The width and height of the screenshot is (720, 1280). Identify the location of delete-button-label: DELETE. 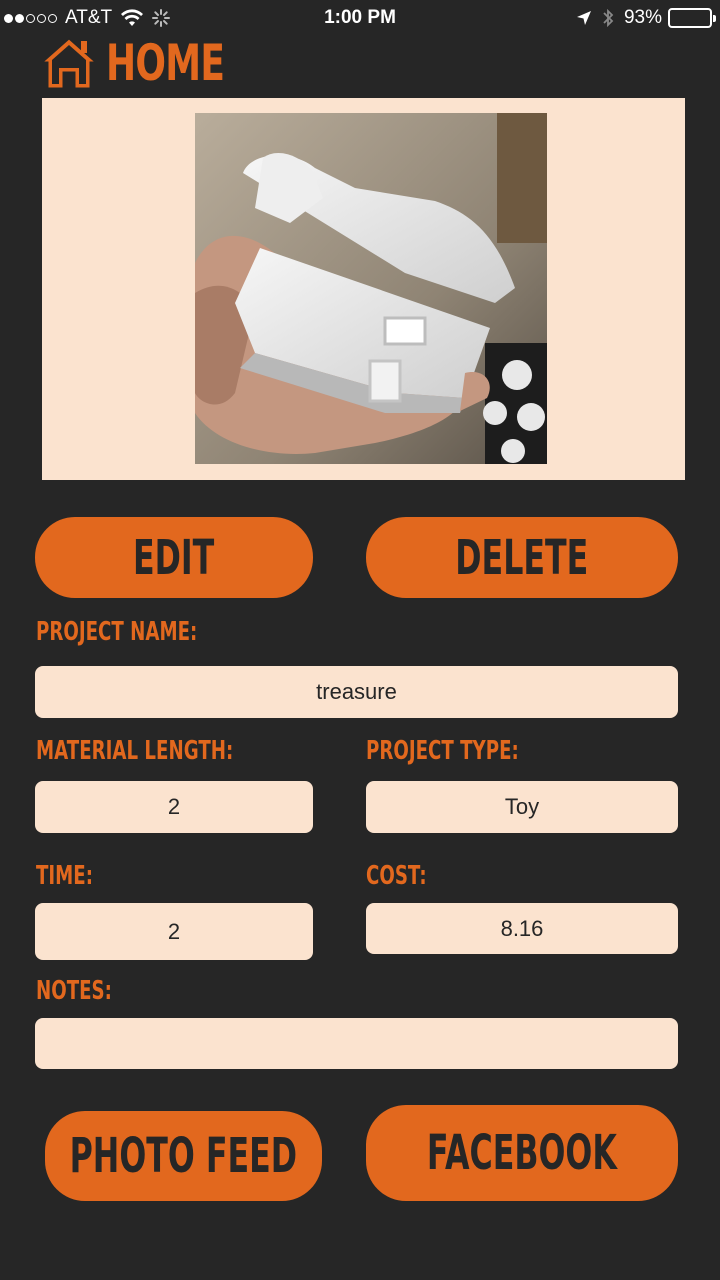
(522, 557).